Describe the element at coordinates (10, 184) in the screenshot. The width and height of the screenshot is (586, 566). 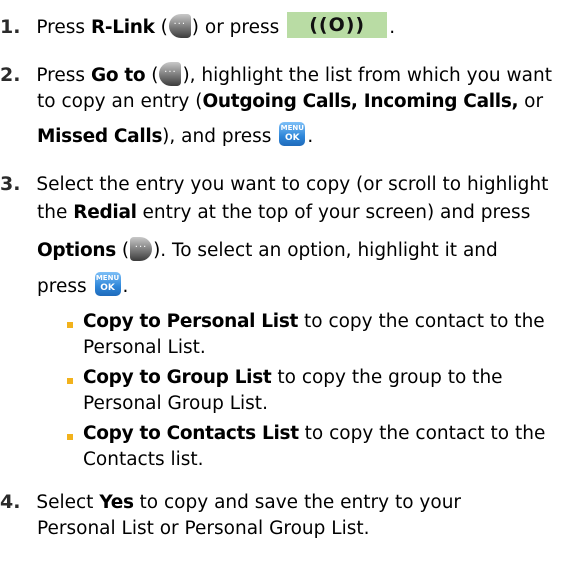
I see `step-3-number: 3.` at that location.